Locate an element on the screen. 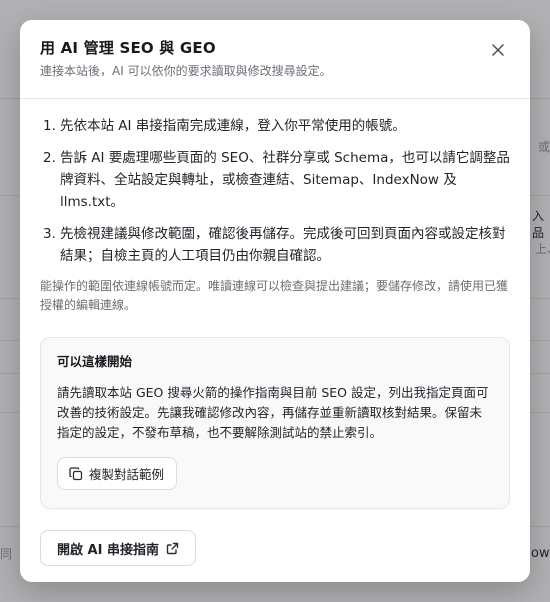  step-text: 先依本站 AI 串接指南完成連線，登入你平常使用的帳號。 is located at coordinates (233, 126).